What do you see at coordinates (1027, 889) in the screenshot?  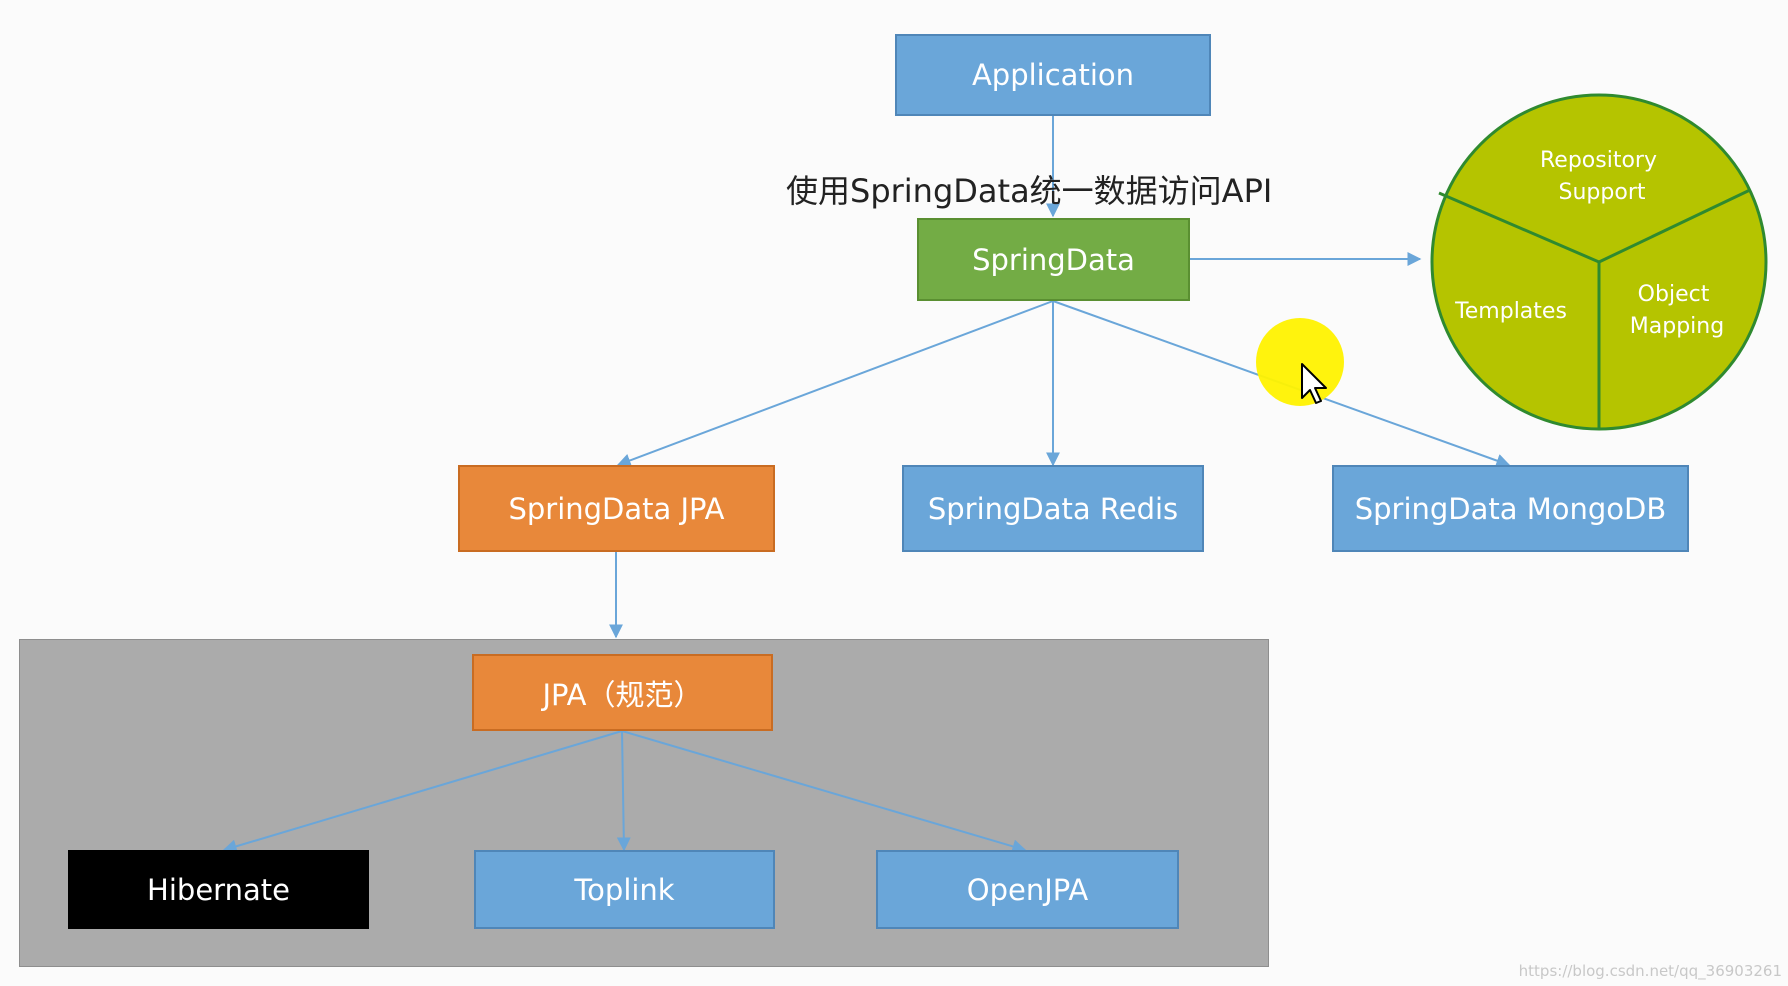 I see `node-openjpa: OpenJPA` at bounding box center [1027, 889].